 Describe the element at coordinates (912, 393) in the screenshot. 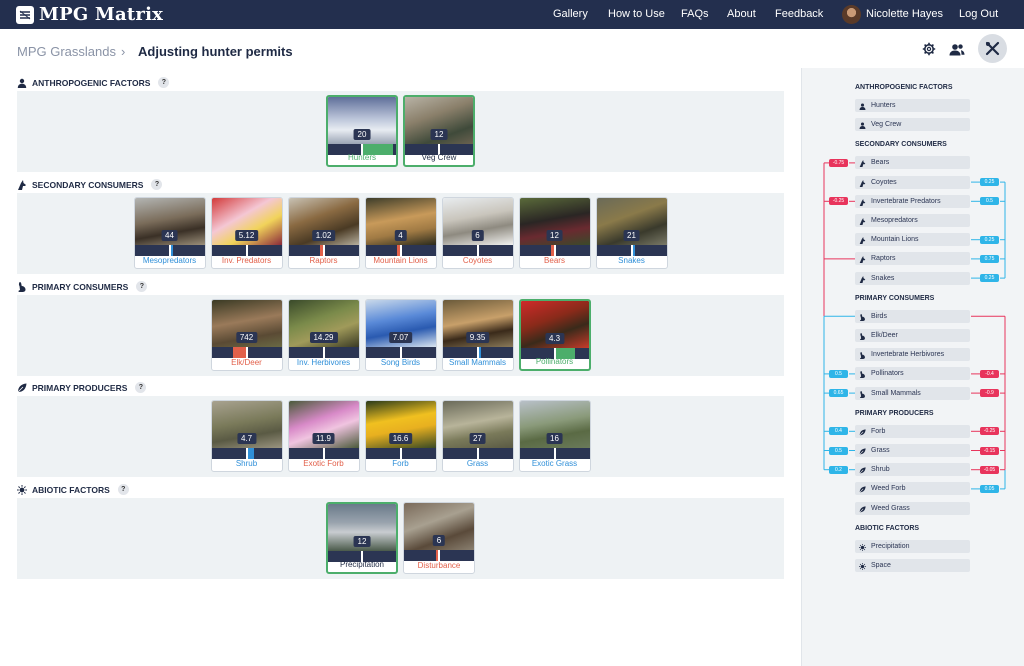

I see `panel-item-small-mammals: Small Mammals` at that location.